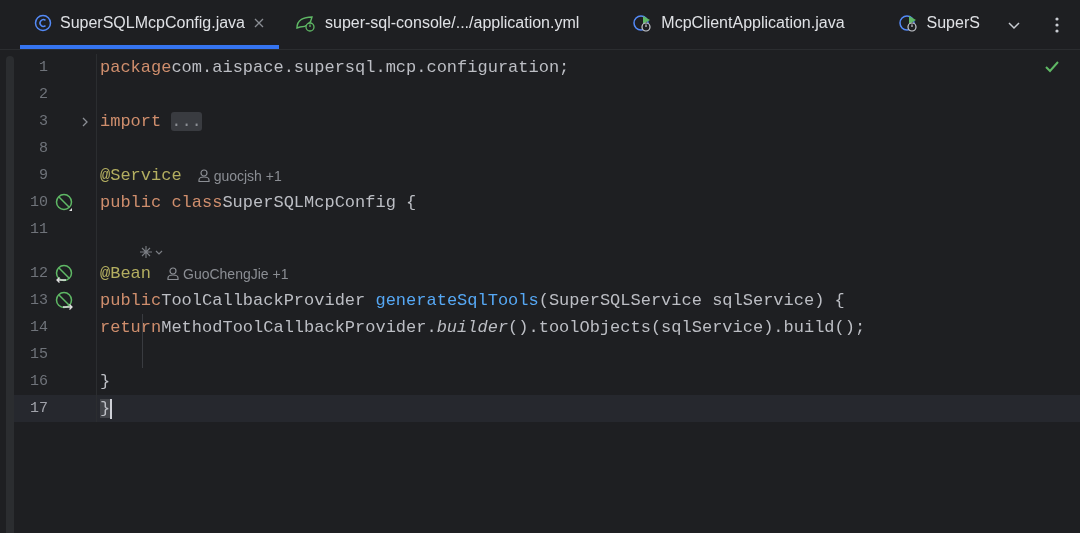 This screenshot has height=533, width=1080. I want to click on line-number: 11, so click(38, 229).